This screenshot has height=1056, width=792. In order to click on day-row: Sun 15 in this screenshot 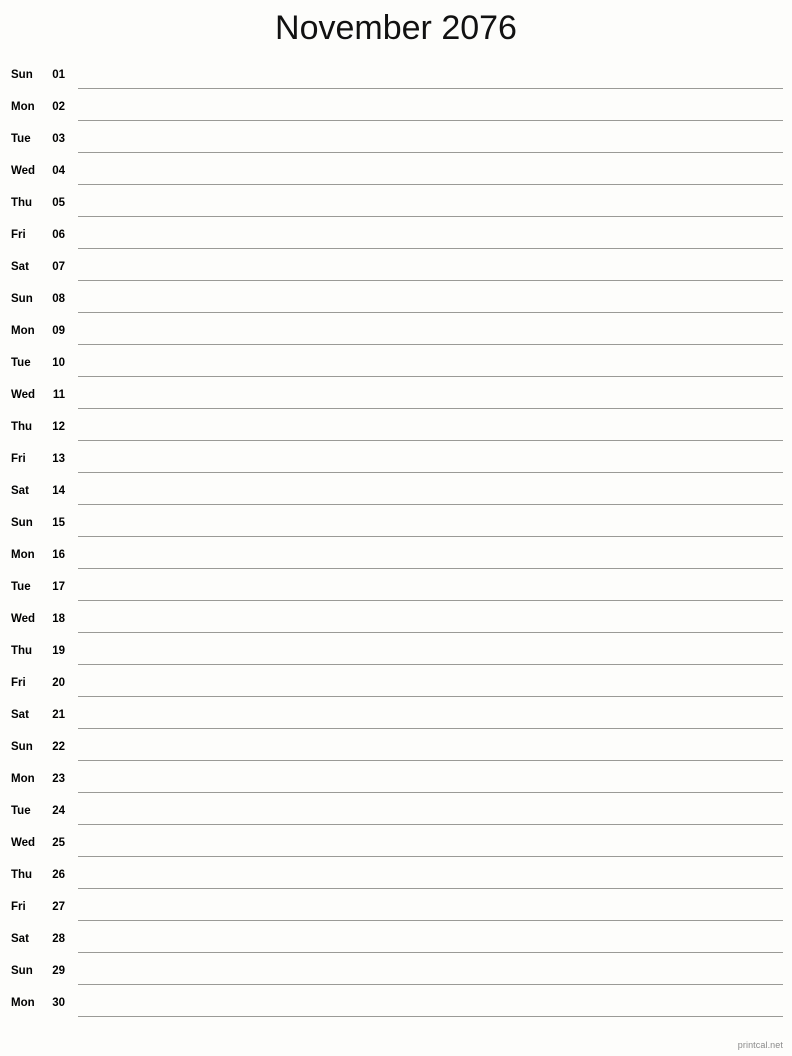, I will do `click(396, 524)`.